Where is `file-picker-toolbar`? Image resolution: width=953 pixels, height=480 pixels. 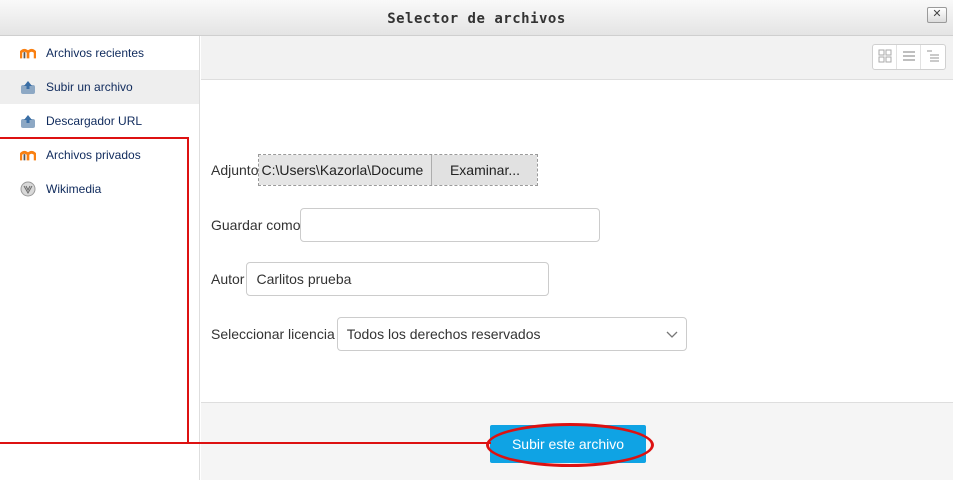
file-picker-toolbar is located at coordinates (577, 58).